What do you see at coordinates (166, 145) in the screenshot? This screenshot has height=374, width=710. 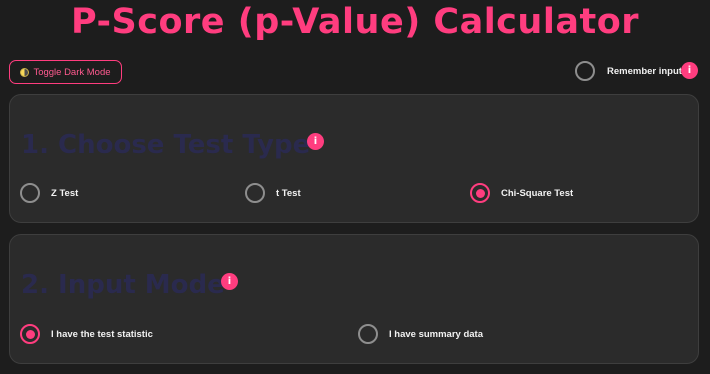 I see `test-type-heading: 1. Choose Test Type` at bounding box center [166, 145].